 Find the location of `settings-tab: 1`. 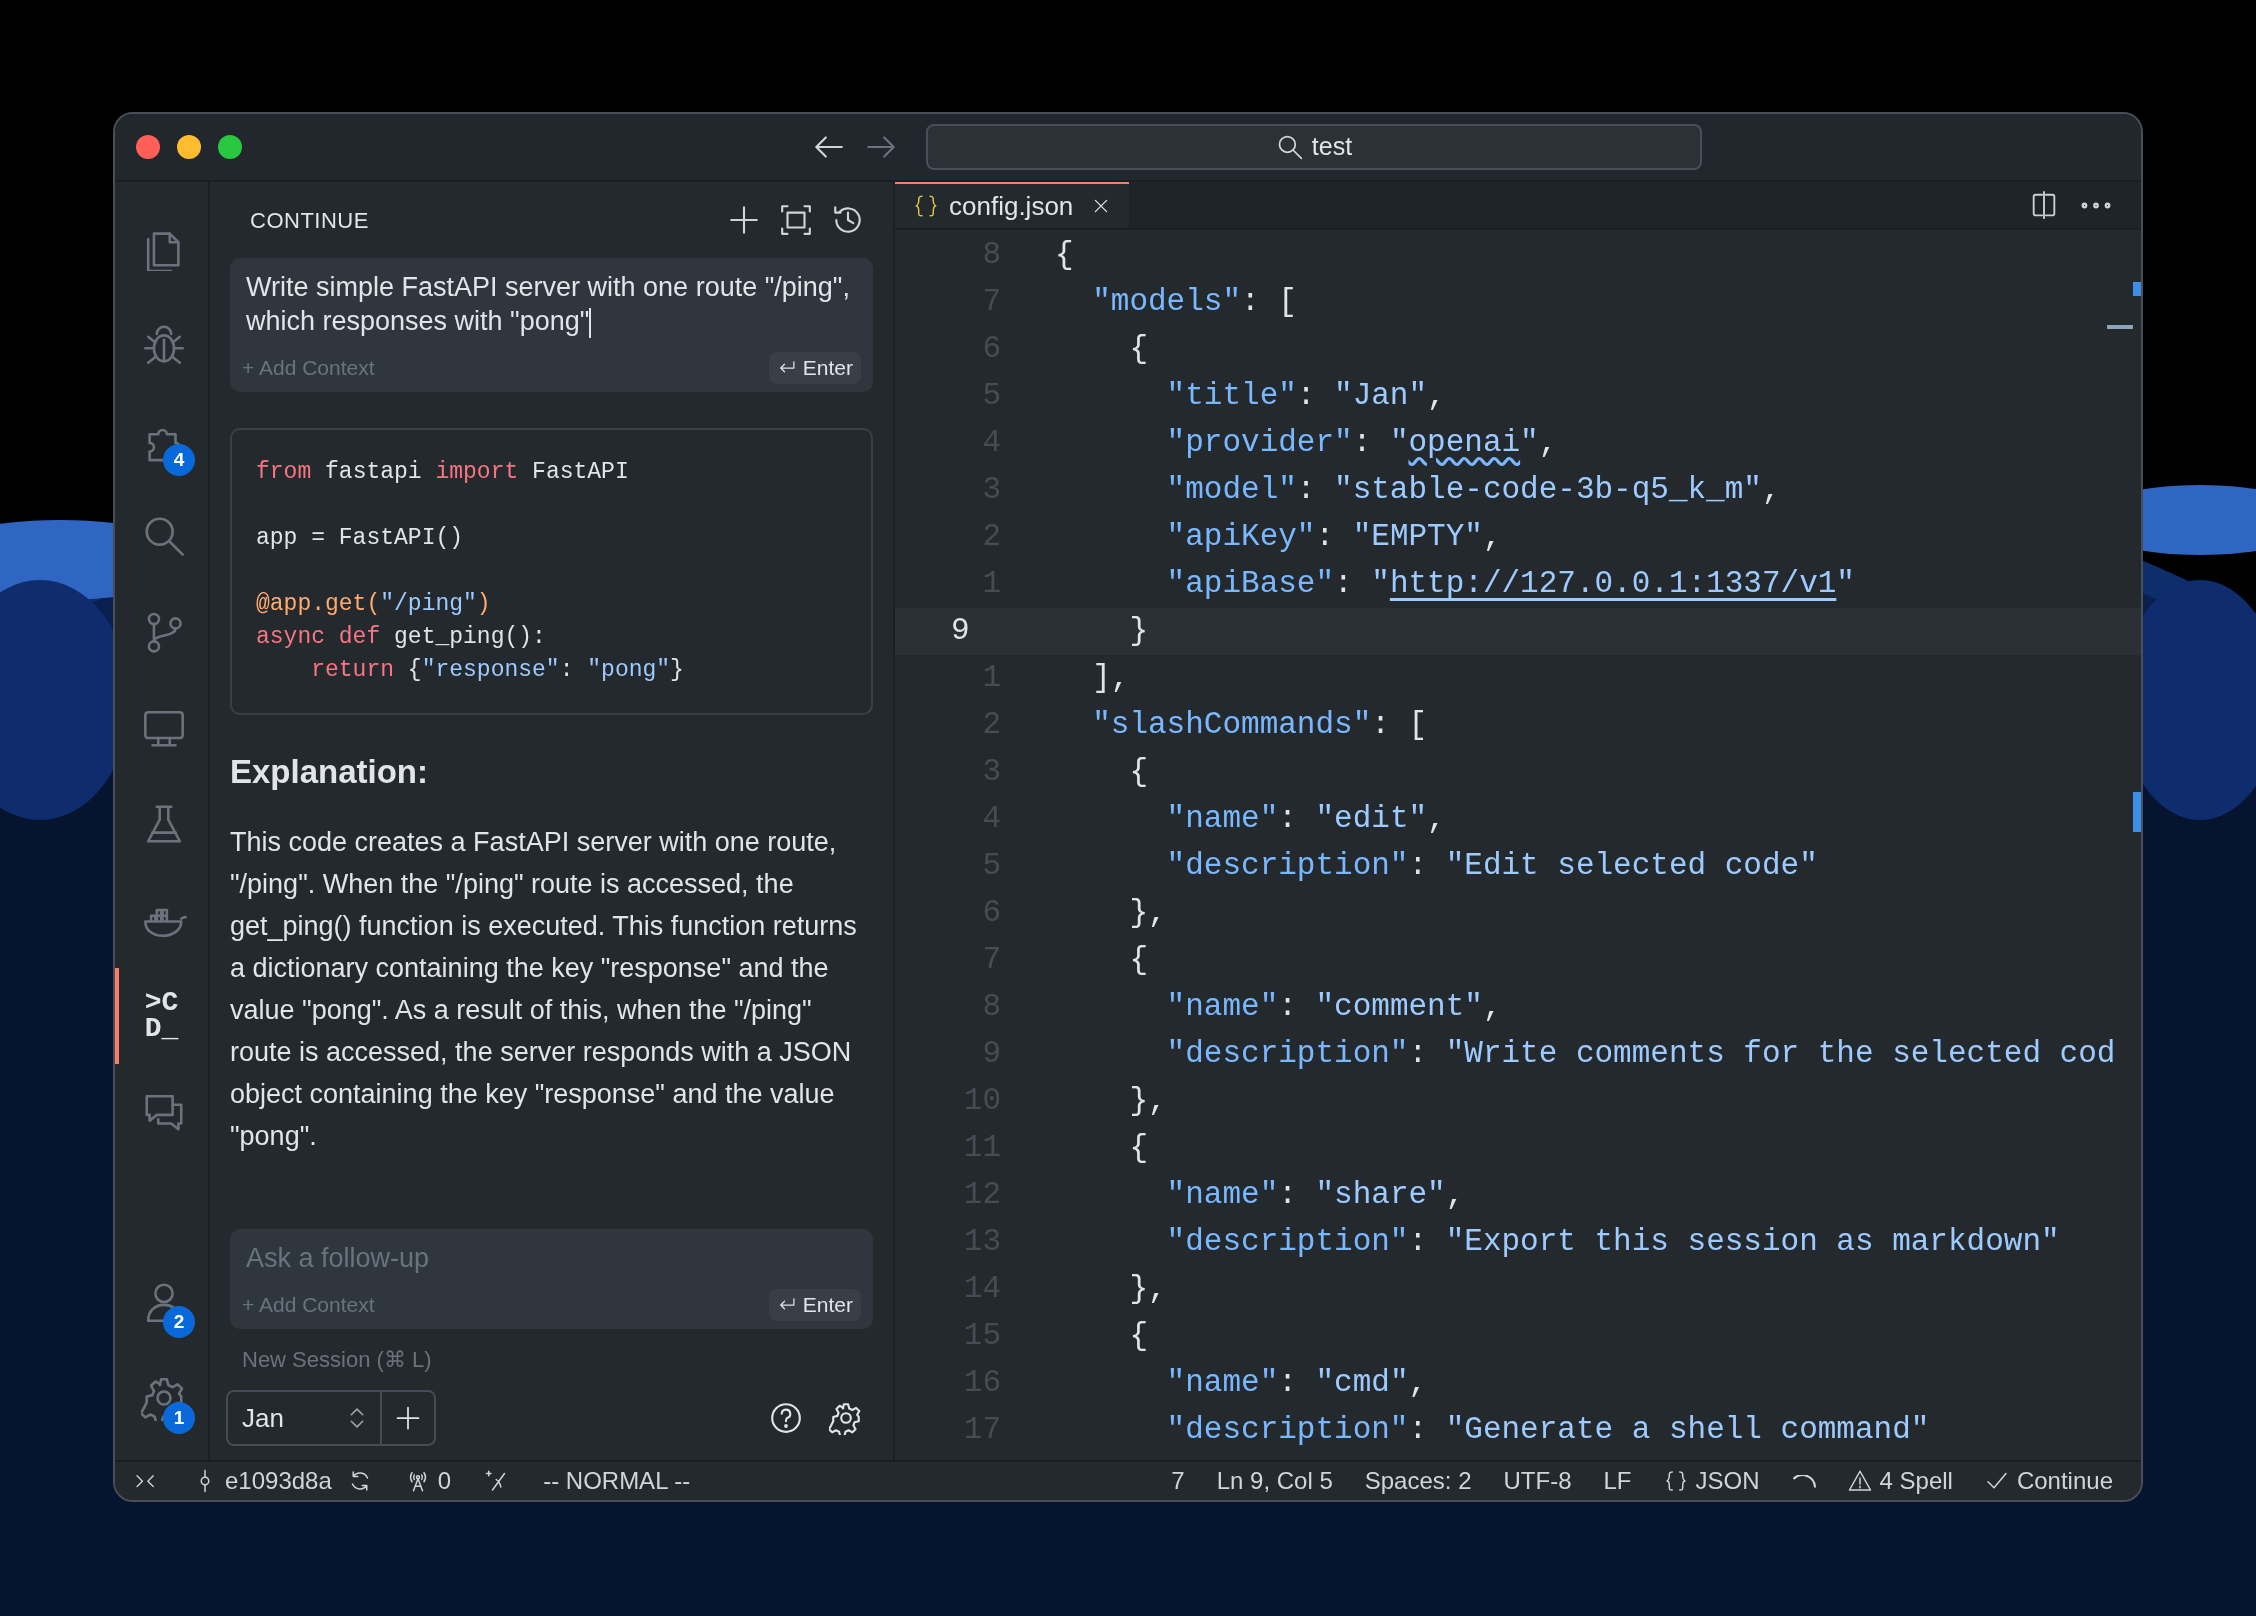

settings-tab: 1 is located at coordinates (161, 1398).